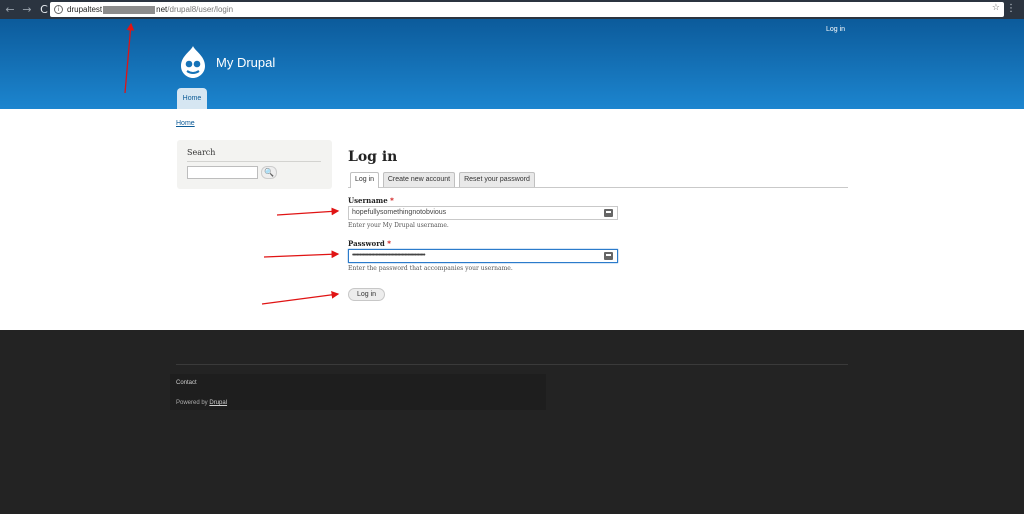  I want to click on tab-log-in: Log in, so click(364, 180).